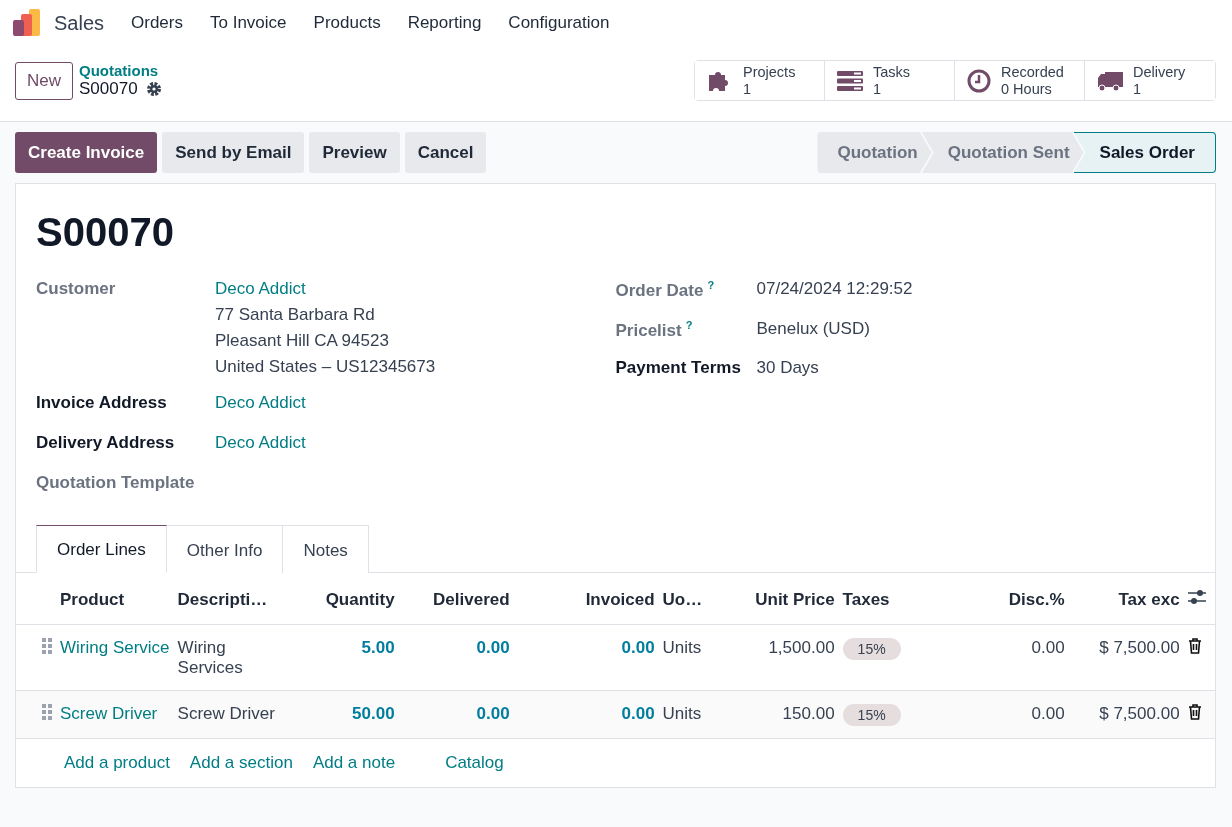 This screenshot has width=1232, height=827. Describe the element at coordinates (226, 713) in the screenshot. I see `description-cell: Screw Driver` at that location.